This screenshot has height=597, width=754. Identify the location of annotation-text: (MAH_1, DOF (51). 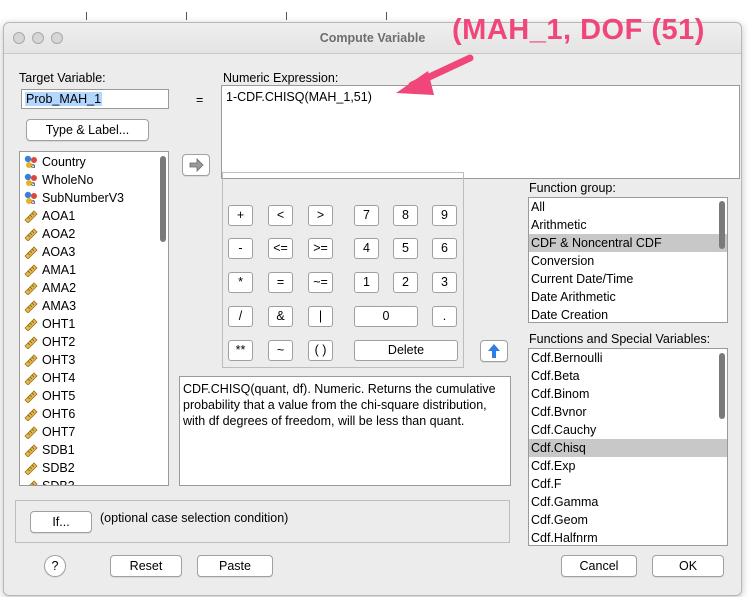
(578, 30).